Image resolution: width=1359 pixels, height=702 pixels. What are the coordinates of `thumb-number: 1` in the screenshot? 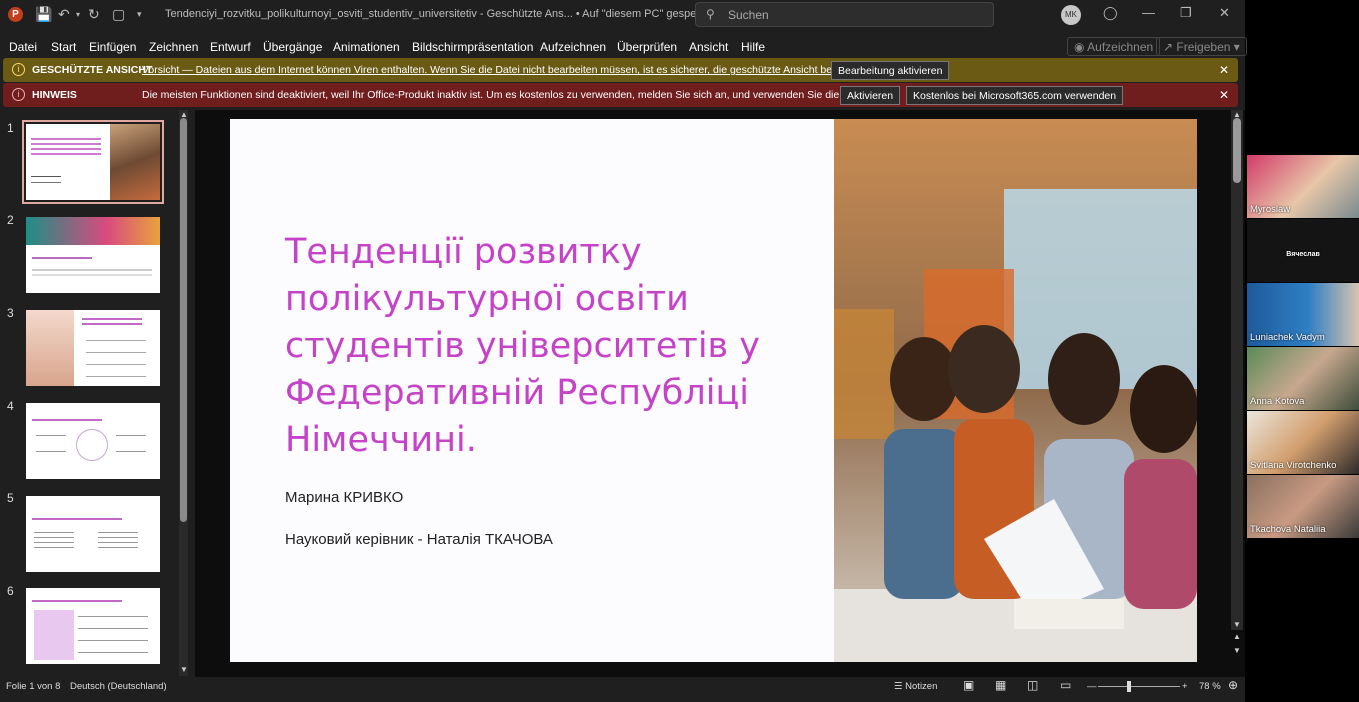 It's located at (10, 128).